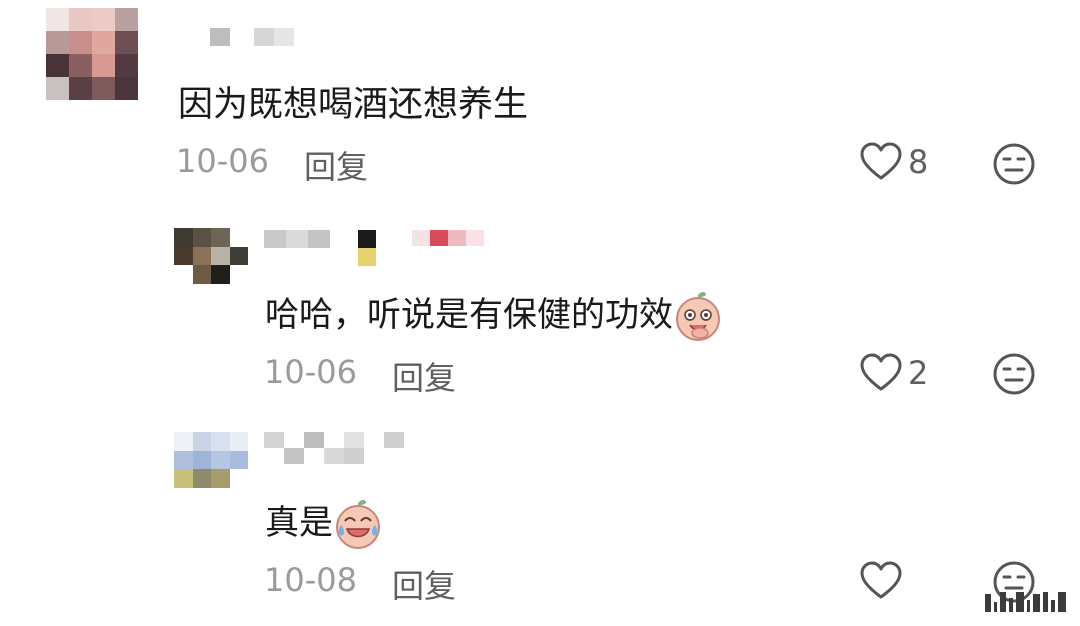 Image resolution: width=1080 pixels, height=626 pixels. I want to click on comment-text: 哈哈，听说是有保健的功效, so click(494, 315).